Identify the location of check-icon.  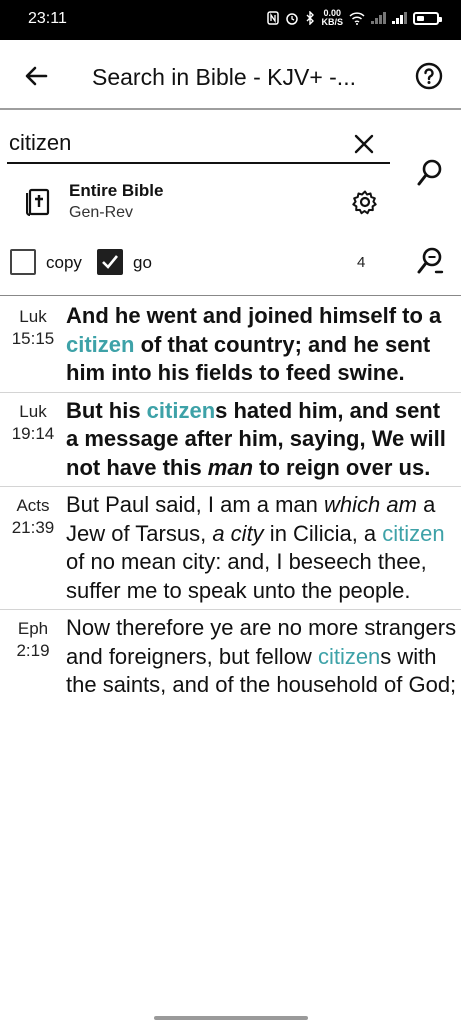
(110, 262).